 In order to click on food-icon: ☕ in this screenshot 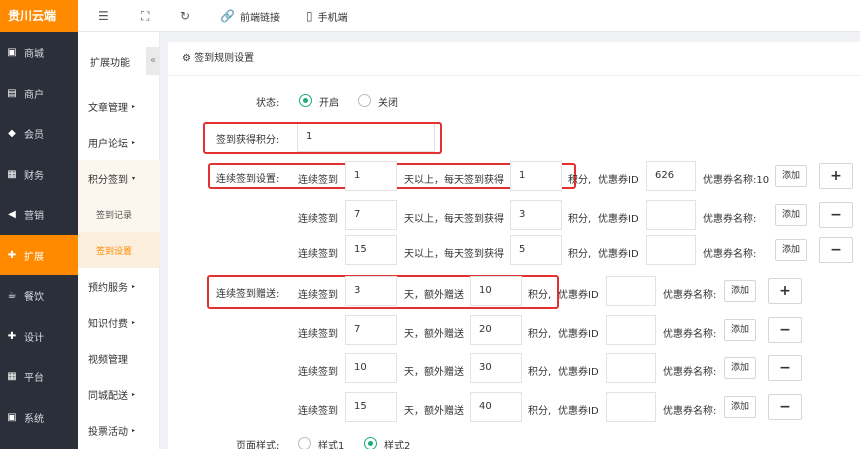, I will do `click(12, 295)`.